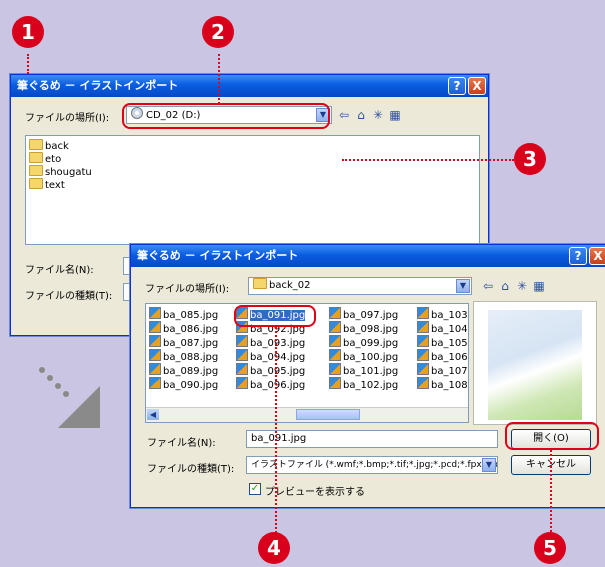  Describe the element at coordinates (449, 315) in the screenshot. I see `file-name: ba_103` at that location.